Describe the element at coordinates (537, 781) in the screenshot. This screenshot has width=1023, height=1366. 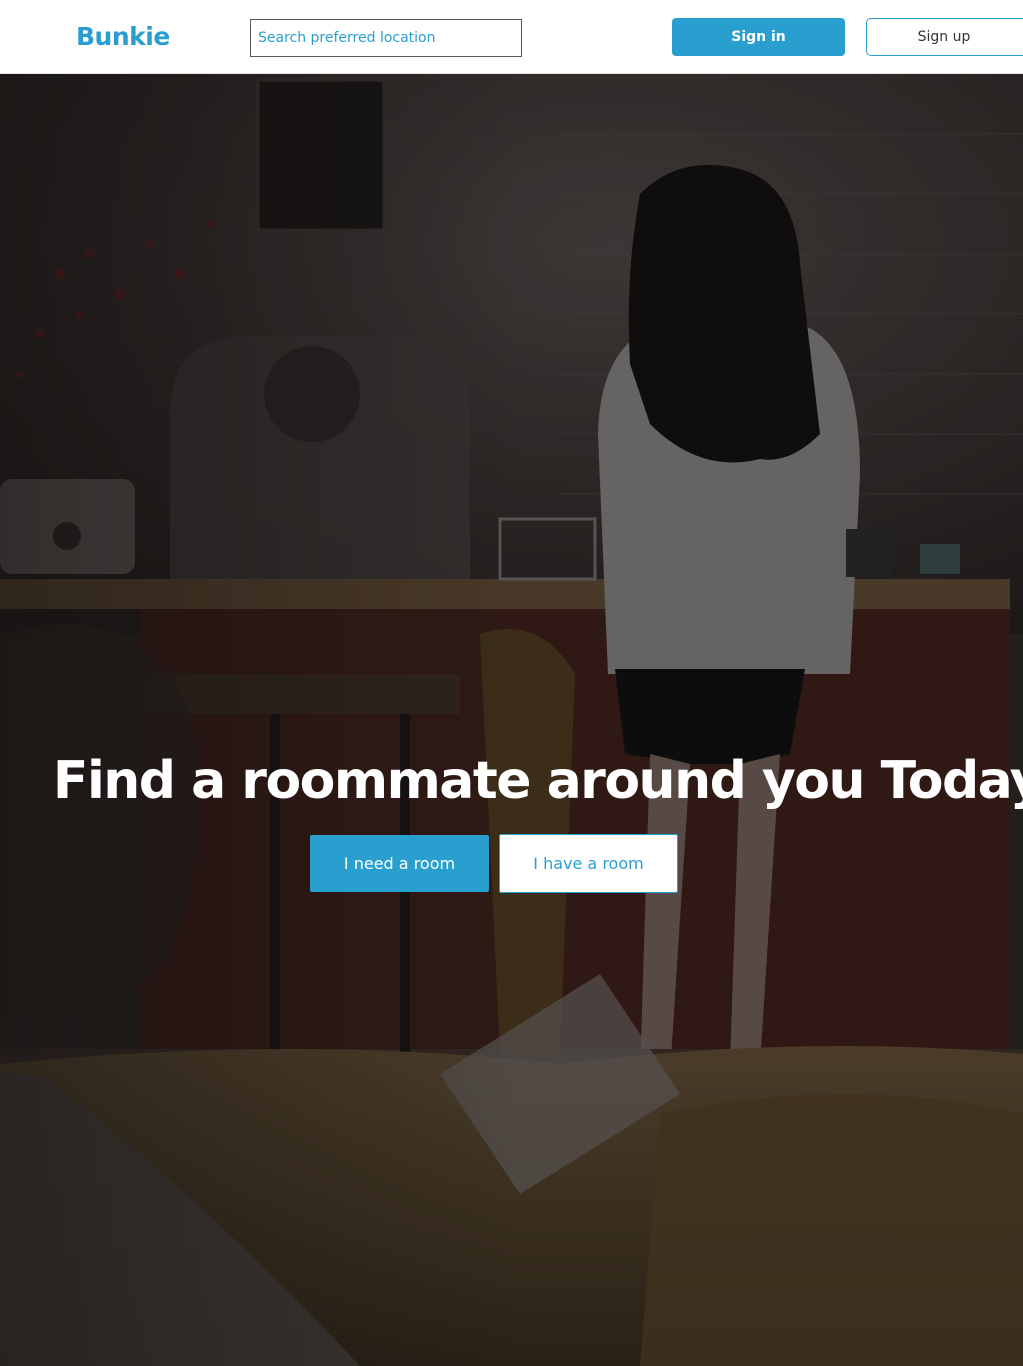
I see `hero-title: Find a roommate around you Today` at that location.